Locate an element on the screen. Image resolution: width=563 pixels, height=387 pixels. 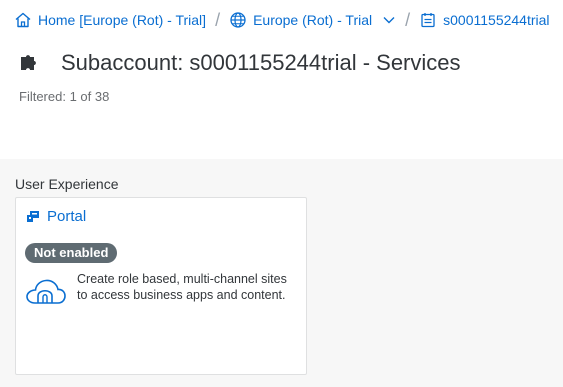
home-icon is located at coordinates (23, 20).